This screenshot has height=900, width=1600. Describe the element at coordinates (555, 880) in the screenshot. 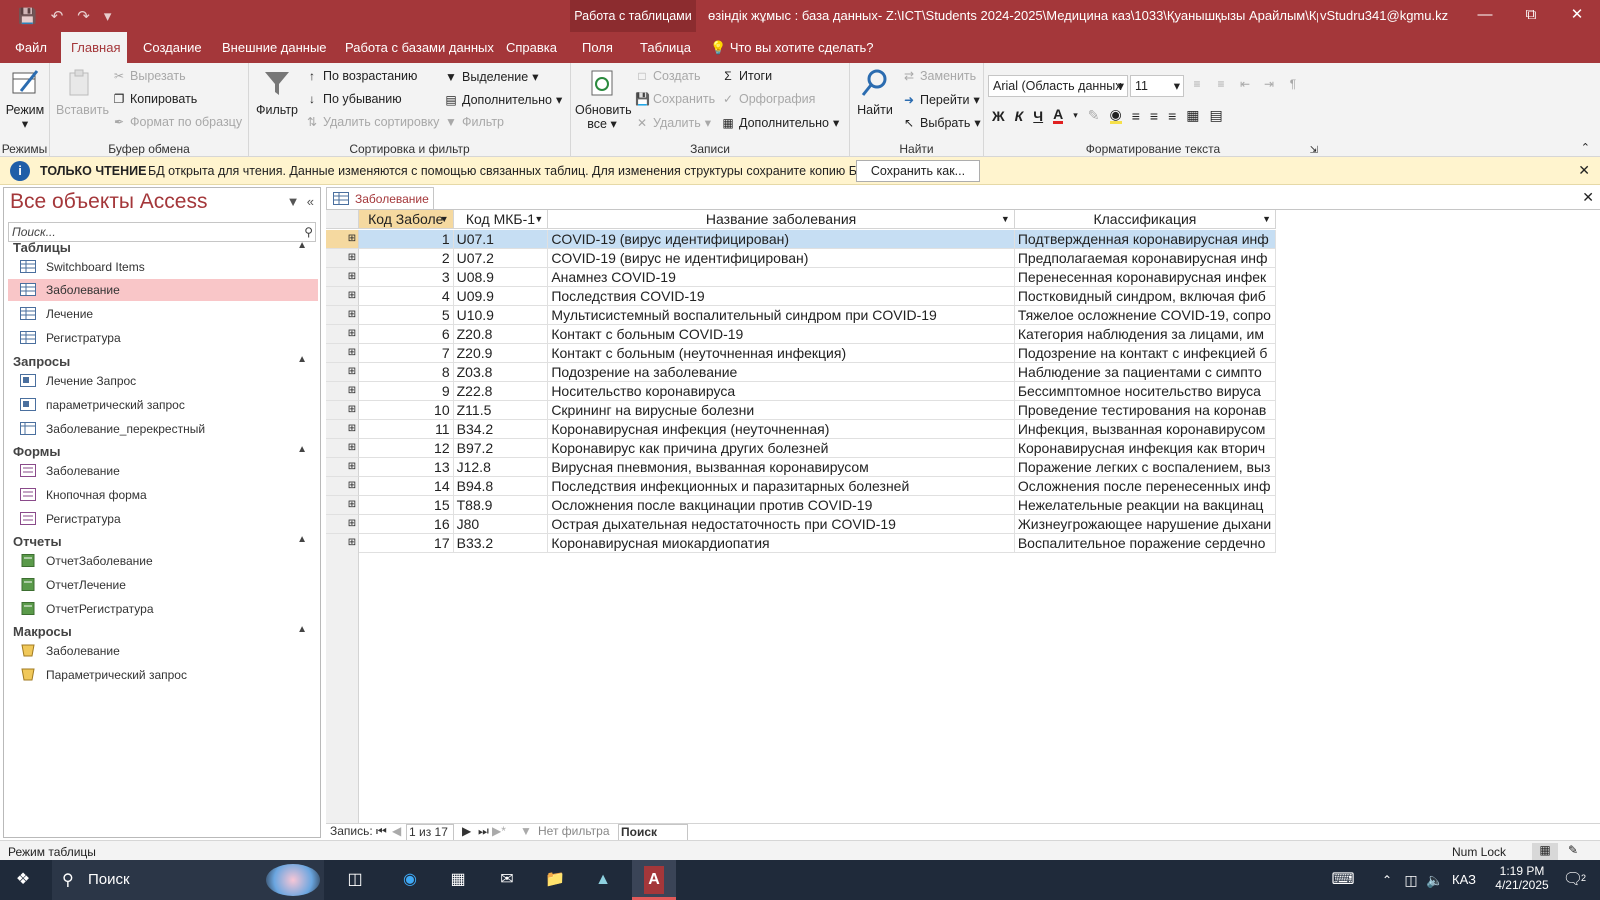

I see `file-explorer-icon: 📁` at that location.